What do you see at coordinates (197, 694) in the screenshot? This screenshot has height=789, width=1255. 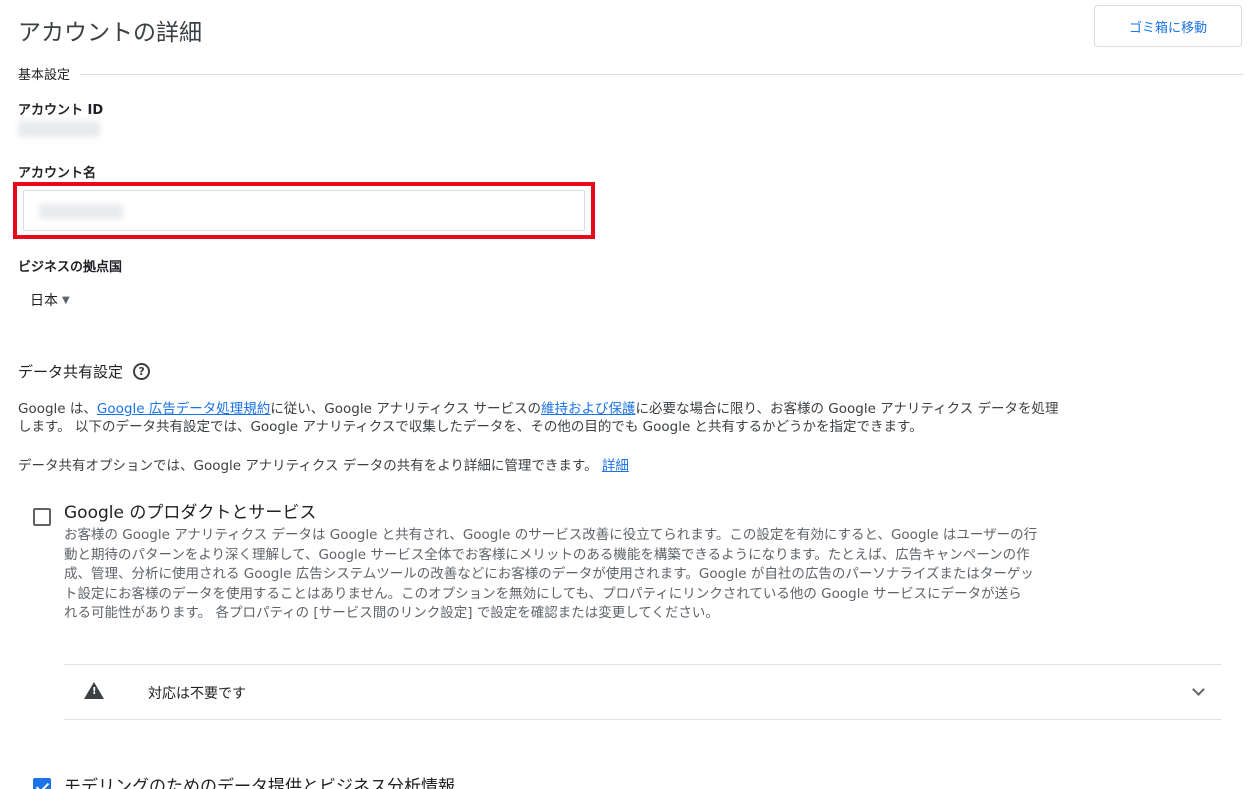 I see `notice-label: 対応は不要です` at bounding box center [197, 694].